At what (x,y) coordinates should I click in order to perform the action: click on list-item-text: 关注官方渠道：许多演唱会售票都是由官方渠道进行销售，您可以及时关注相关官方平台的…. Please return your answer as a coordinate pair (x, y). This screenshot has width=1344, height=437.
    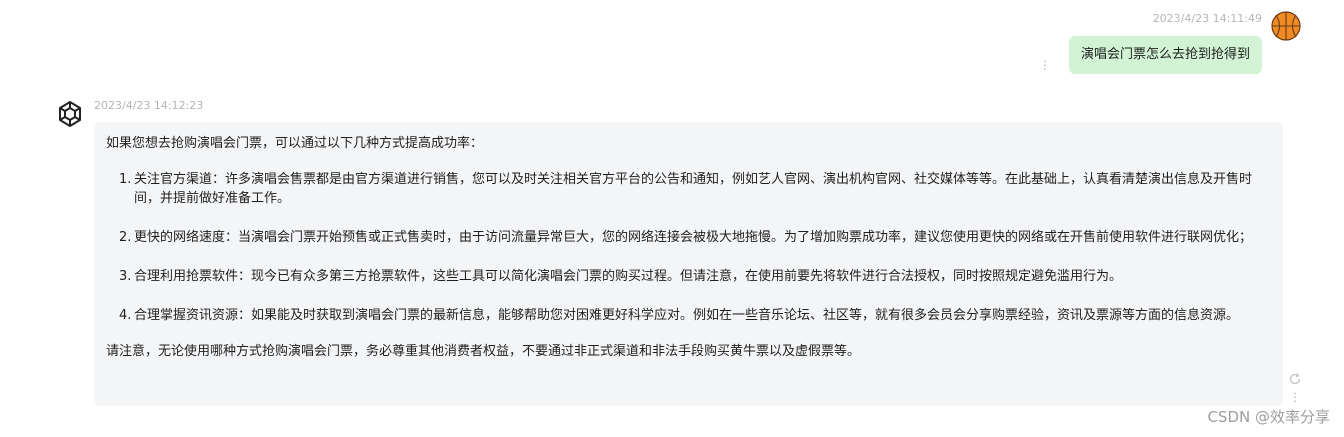
    Looking at the image, I should click on (693, 189).